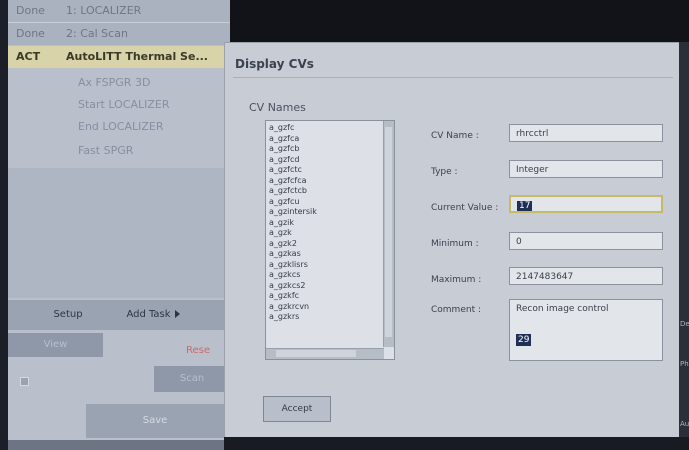 The height and width of the screenshot is (450, 689). What do you see at coordinates (684, 324) in the screenshot?
I see `right-edge-text: De` at bounding box center [684, 324].